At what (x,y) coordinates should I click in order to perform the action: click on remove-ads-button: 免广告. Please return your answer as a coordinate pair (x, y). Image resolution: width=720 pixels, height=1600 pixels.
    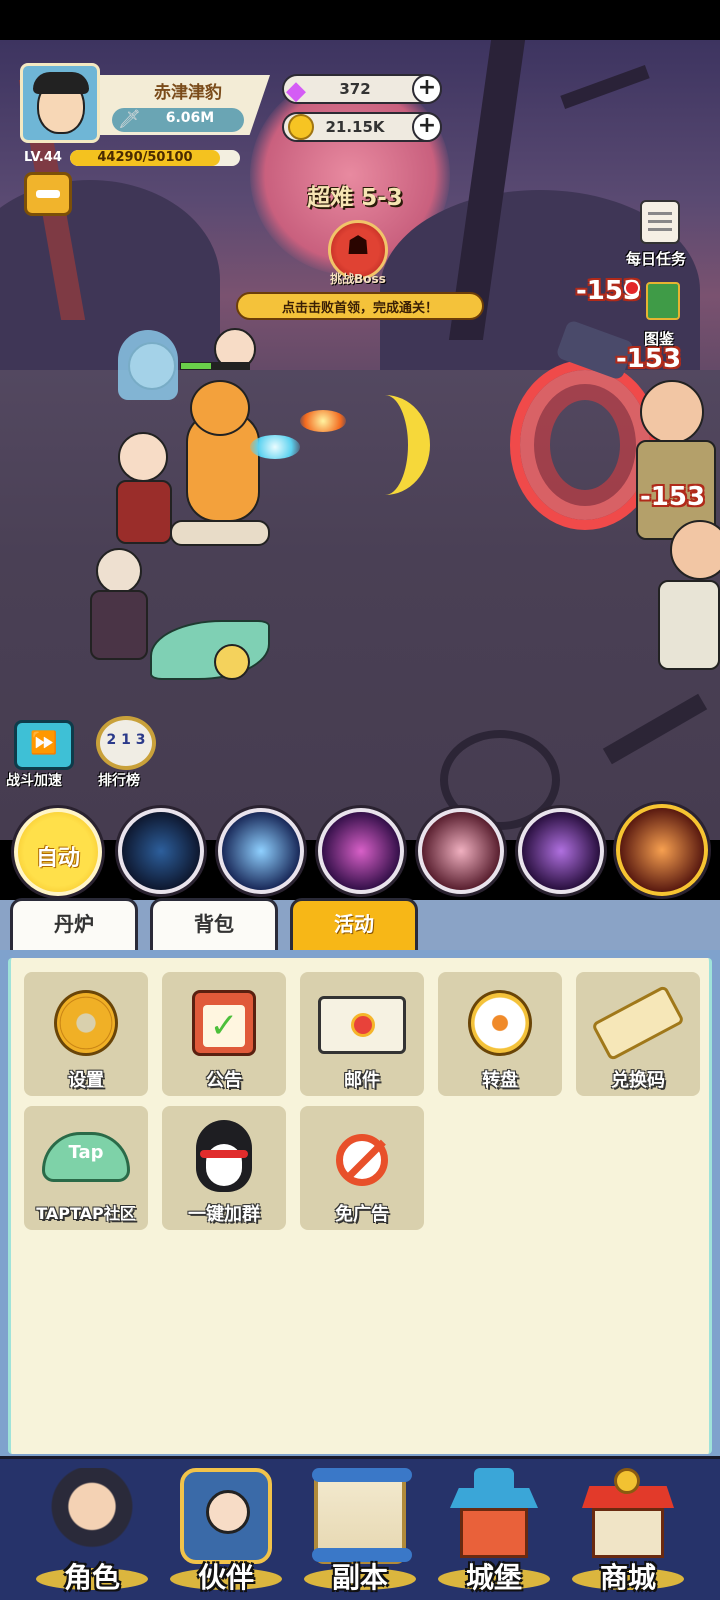
    Looking at the image, I should click on (362, 1168).